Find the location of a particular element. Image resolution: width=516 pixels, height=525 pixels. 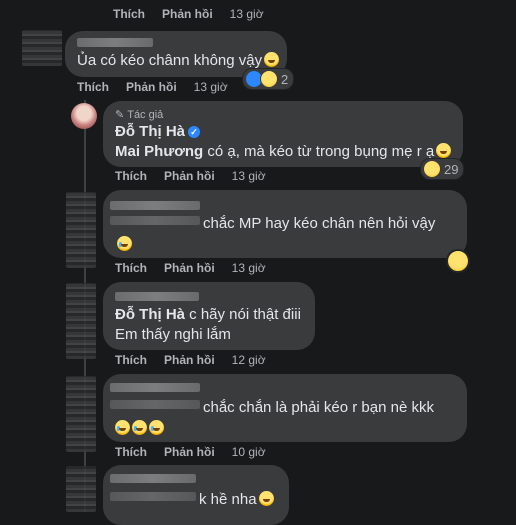

pencil-icon: ✎ is located at coordinates (120, 115).